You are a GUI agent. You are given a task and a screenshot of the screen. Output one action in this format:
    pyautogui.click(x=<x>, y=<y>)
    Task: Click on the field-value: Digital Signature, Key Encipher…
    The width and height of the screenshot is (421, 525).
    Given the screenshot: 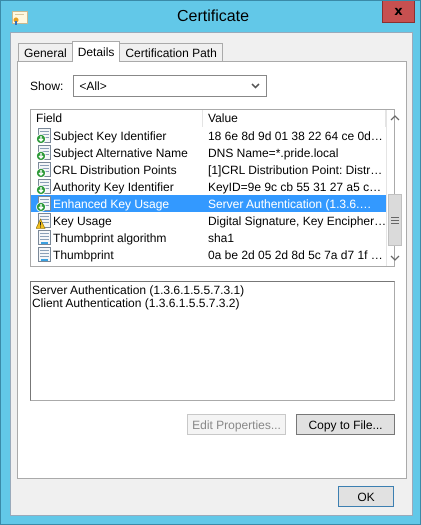 What is the action you would take?
    pyautogui.click(x=296, y=221)
    